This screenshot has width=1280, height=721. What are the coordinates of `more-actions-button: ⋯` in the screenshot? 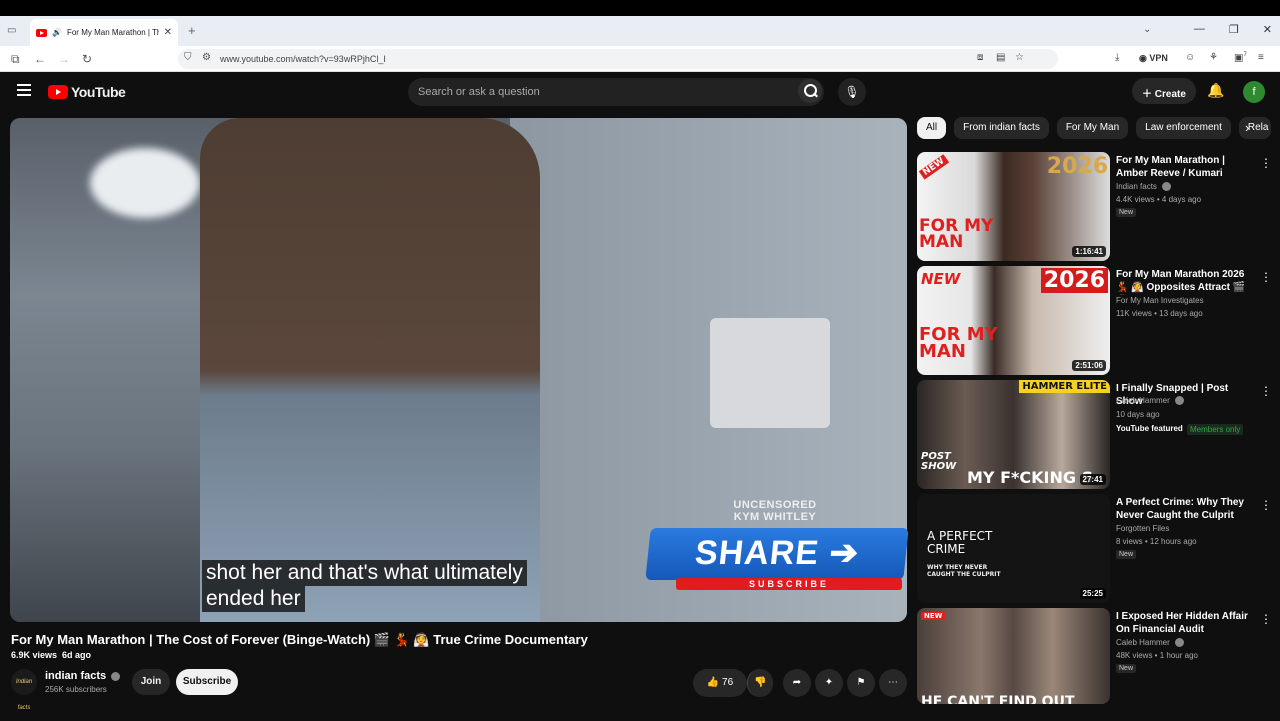 It's located at (893, 683).